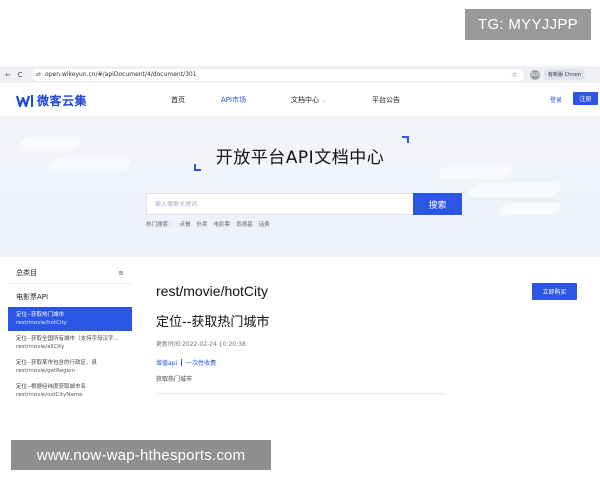 Image resolution: width=600 pixels, height=480 pixels. I want to click on buy-now-button: 立即购买, so click(554, 291).